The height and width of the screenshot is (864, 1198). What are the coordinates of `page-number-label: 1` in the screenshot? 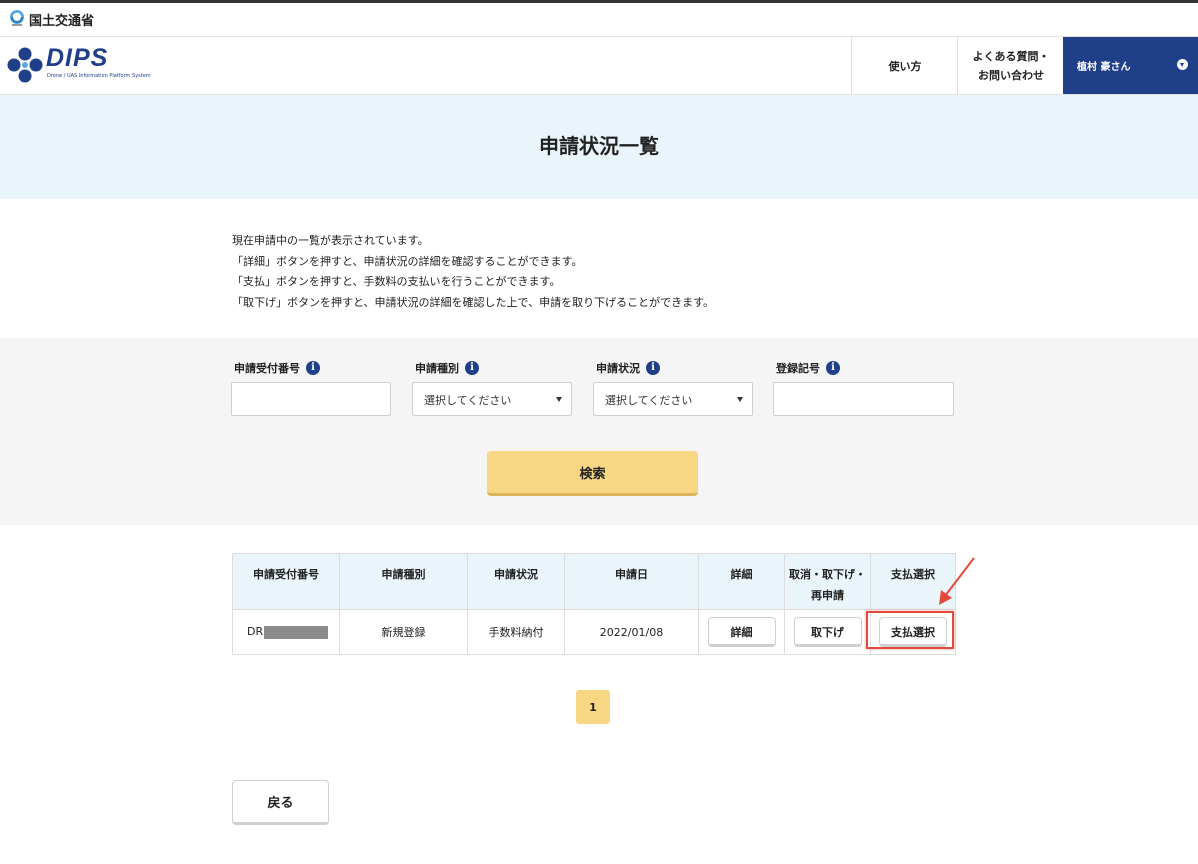 It's located at (593, 707).